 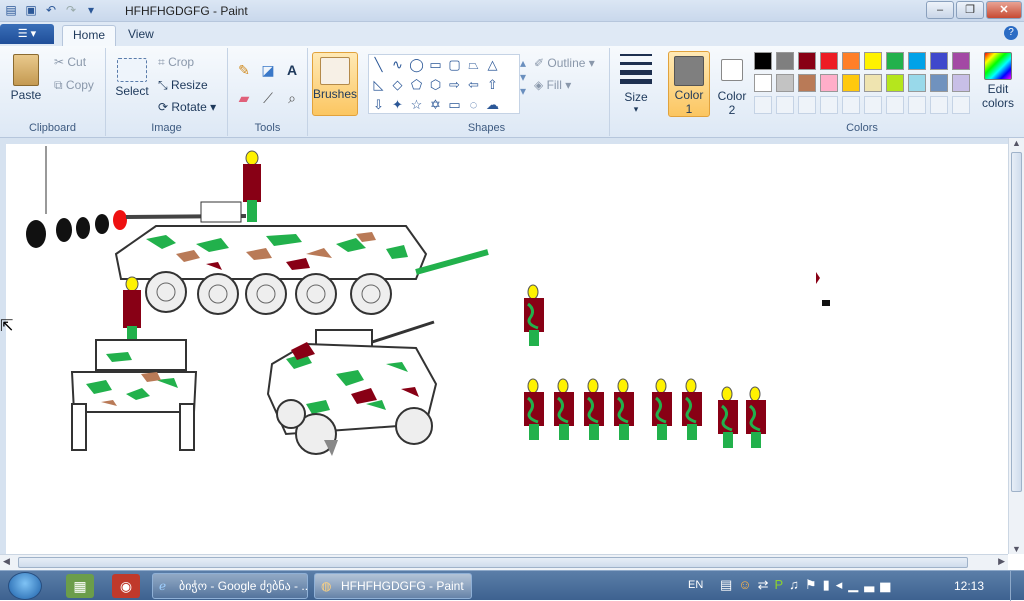 I want to click on crop-button: ⌗ Crop, so click(x=176, y=62).